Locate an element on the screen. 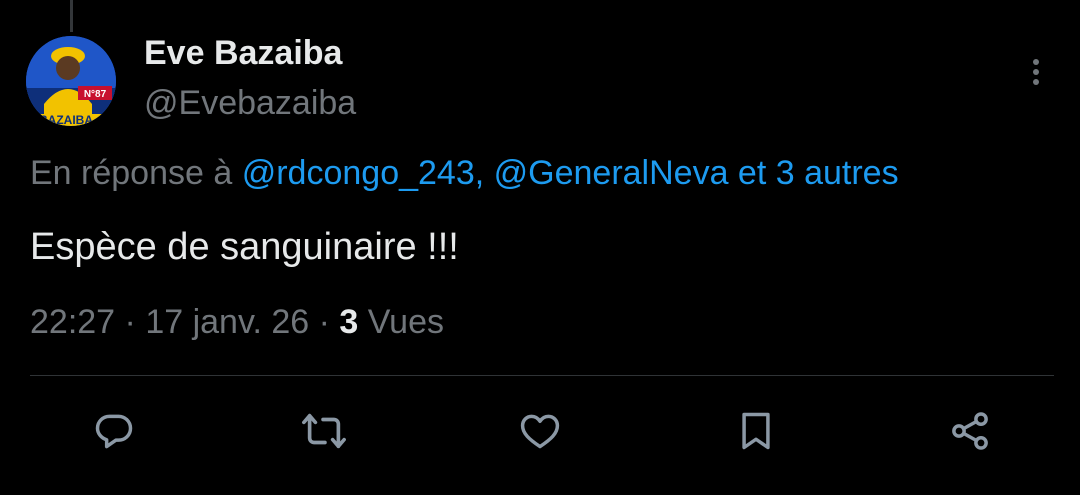  avatar: N°87 BAZAIBA is located at coordinates (71, 81).